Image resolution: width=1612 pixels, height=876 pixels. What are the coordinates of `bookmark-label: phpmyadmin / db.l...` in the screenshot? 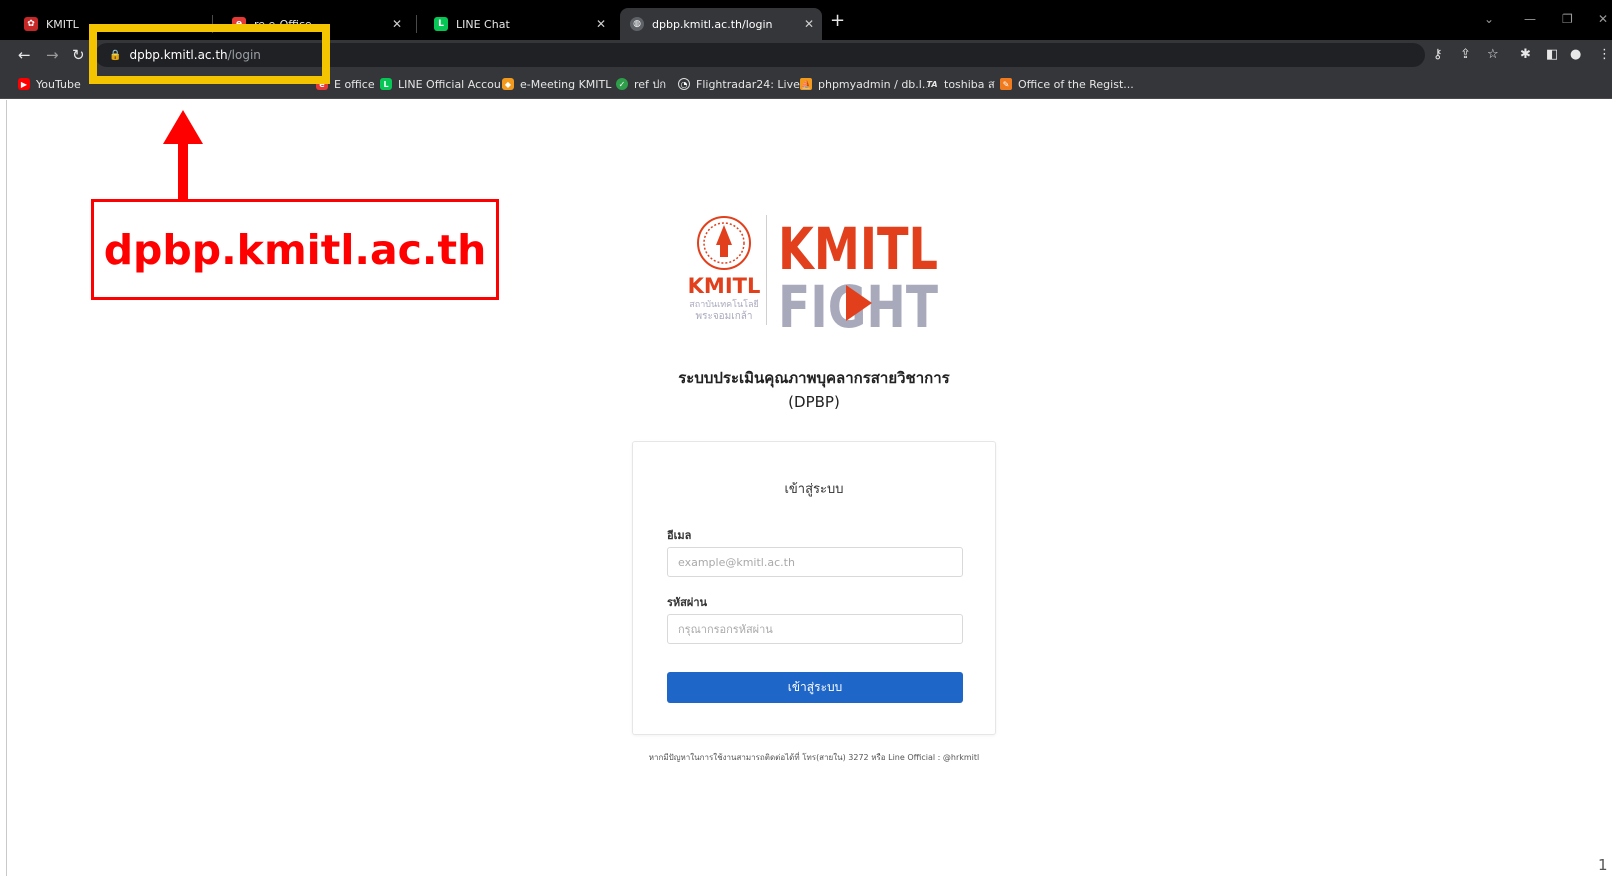 It's located at (875, 84).